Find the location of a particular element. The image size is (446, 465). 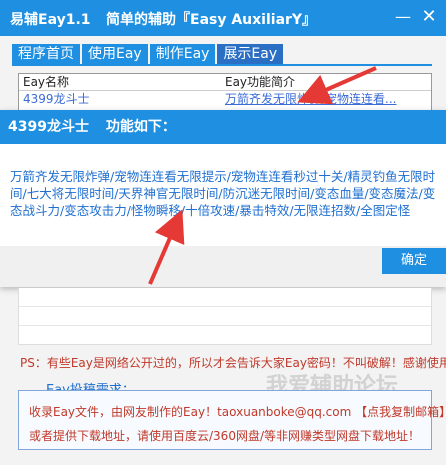

close-button: ✕ is located at coordinates (429, 17).